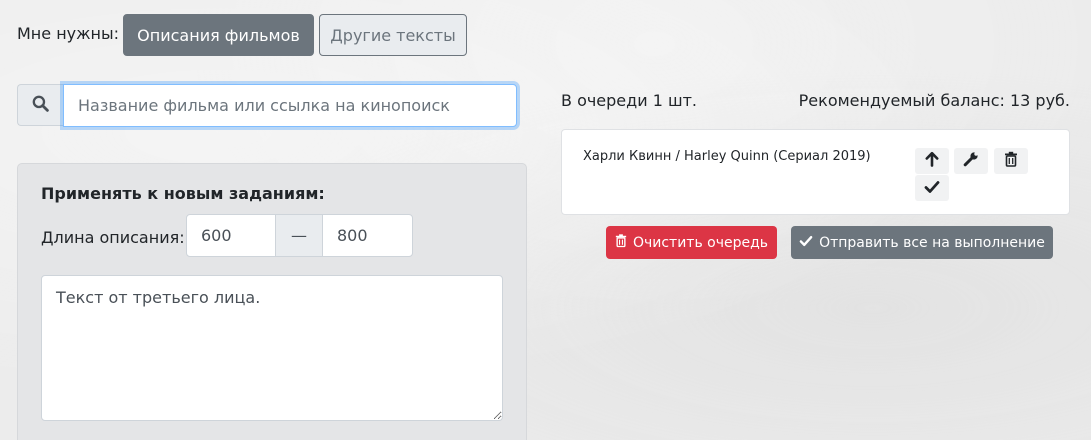  I want to click on approve-button, so click(932, 188).